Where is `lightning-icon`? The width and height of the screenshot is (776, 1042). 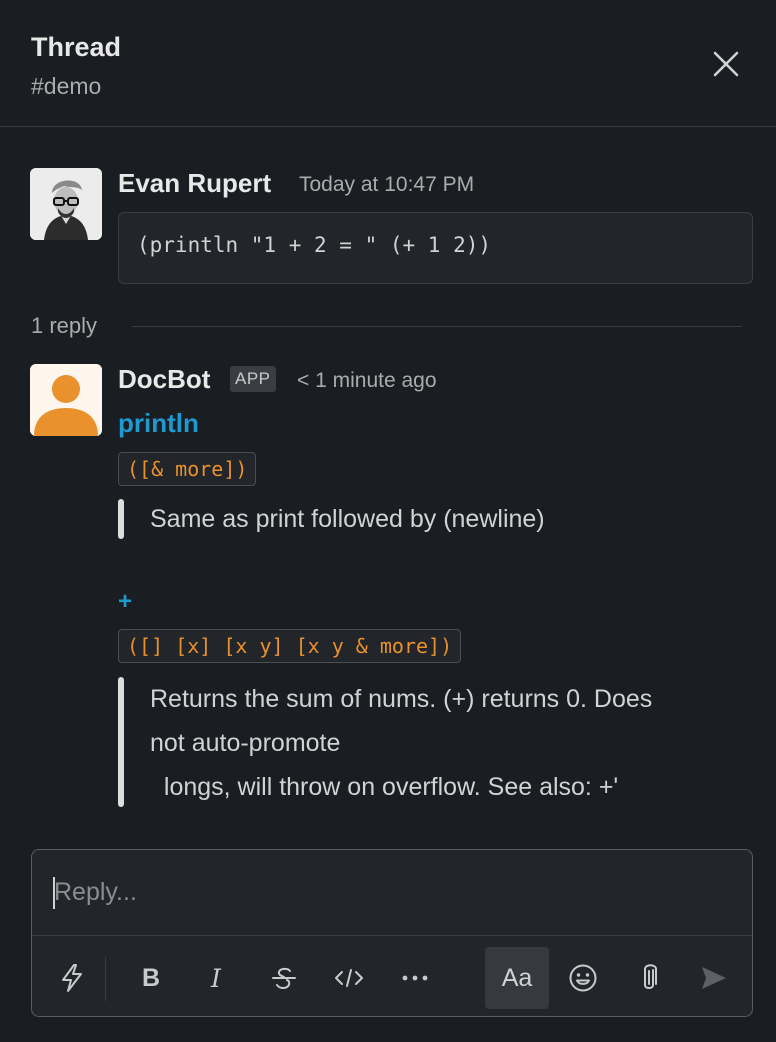
lightning-icon is located at coordinates (72, 978).